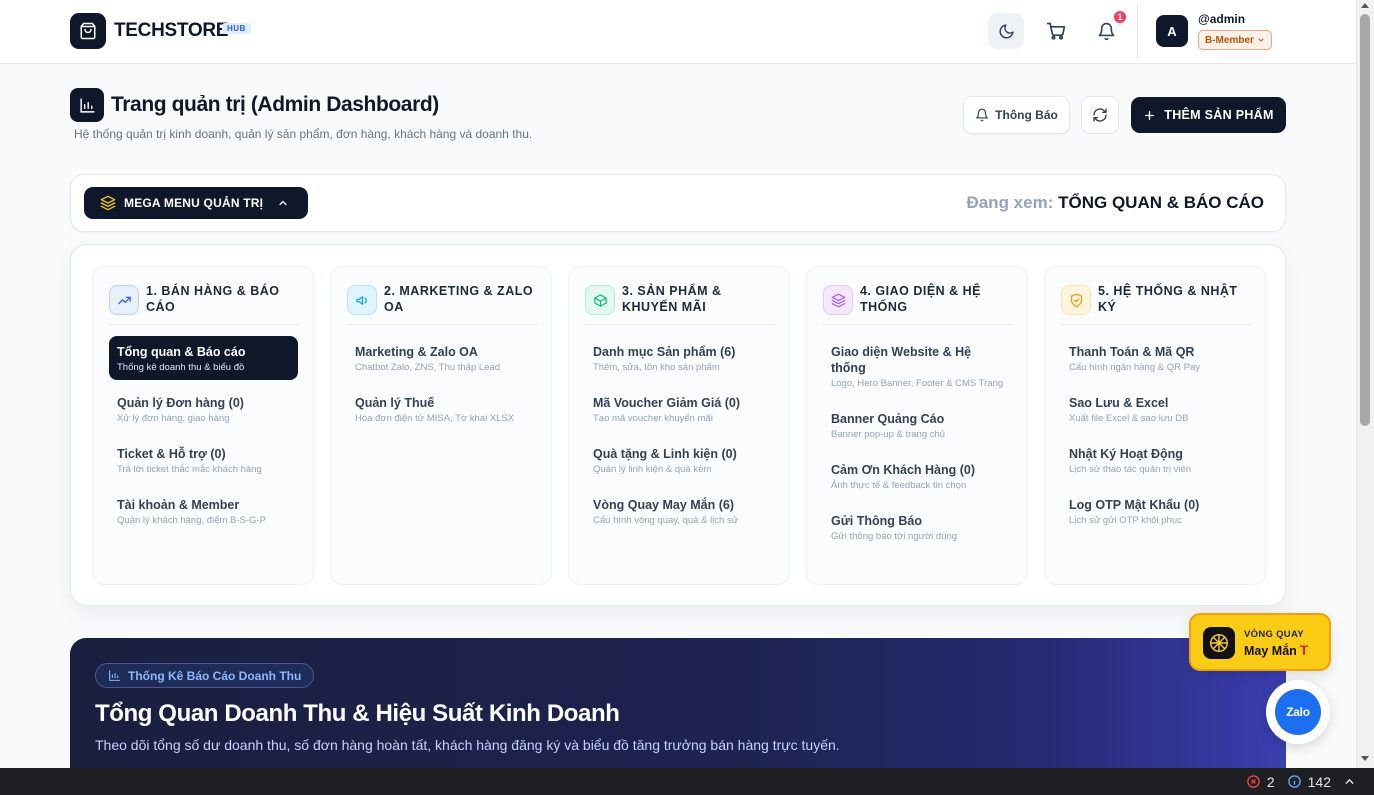 The image size is (1374, 795). Describe the element at coordinates (921, 299) in the screenshot. I see `mega-column-title: 4. GIAO DIỆN & HỆ THỐNG` at that location.